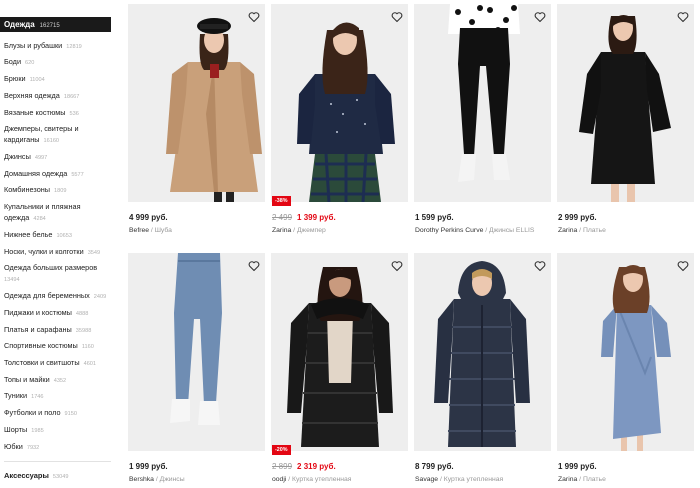  Describe the element at coordinates (148, 466) in the screenshot. I see `price-value: 1 999 руб.` at that location.